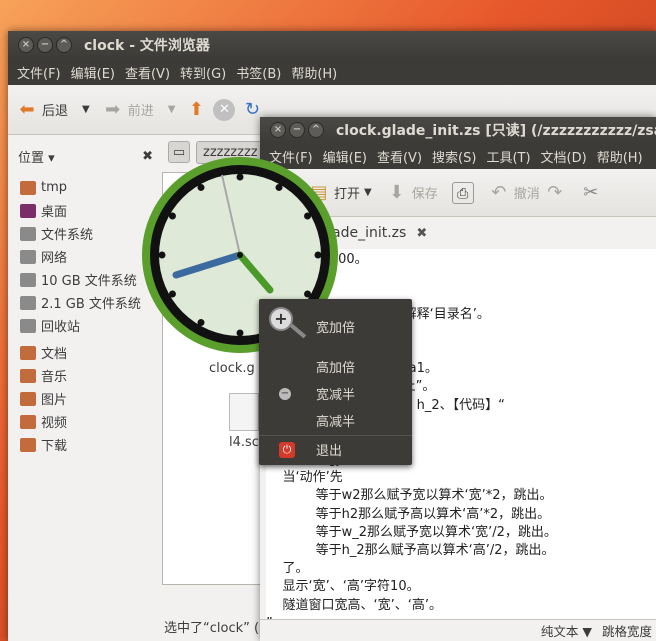  Describe the element at coordinates (28, 256) in the screenshot. I see `network-icon` at that location.